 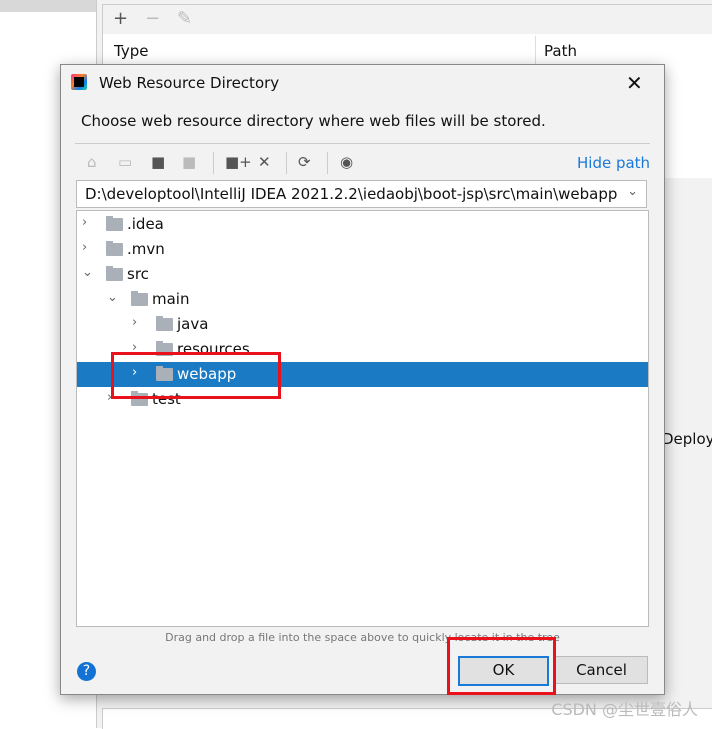 I want to click on refresh-icon: ⟳, so click(x=304, y=162).